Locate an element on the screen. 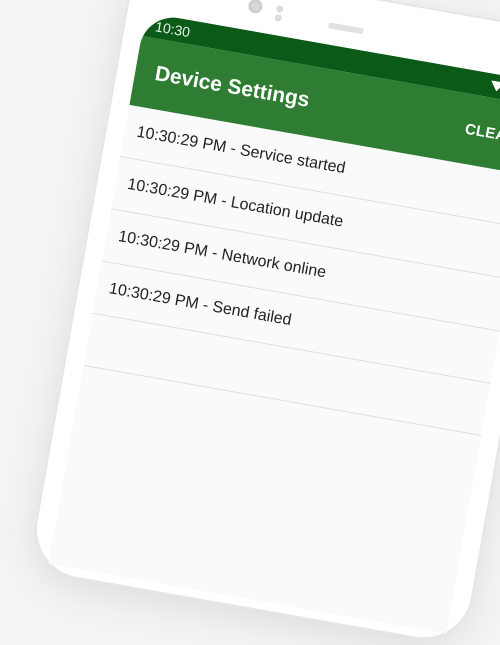  status-icons is located at coordinates (494, 88).